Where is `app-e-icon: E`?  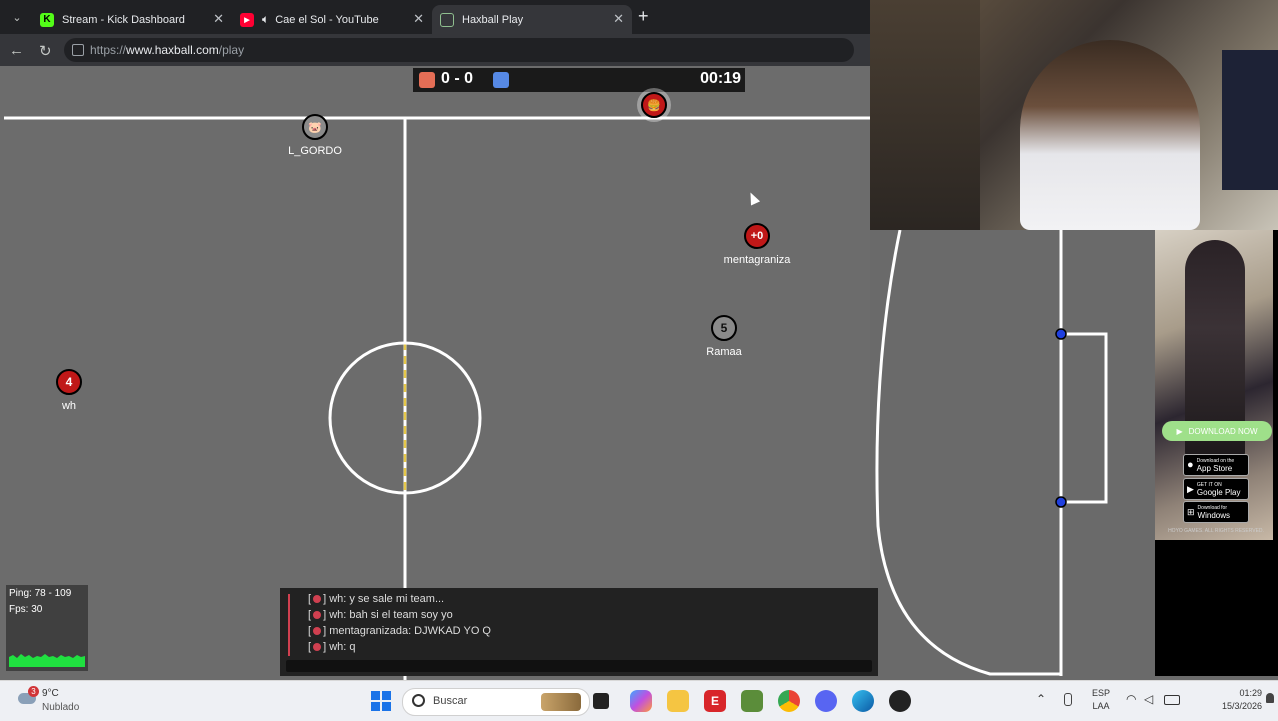
app-e-icon: E is located at coordinates (715, 701).